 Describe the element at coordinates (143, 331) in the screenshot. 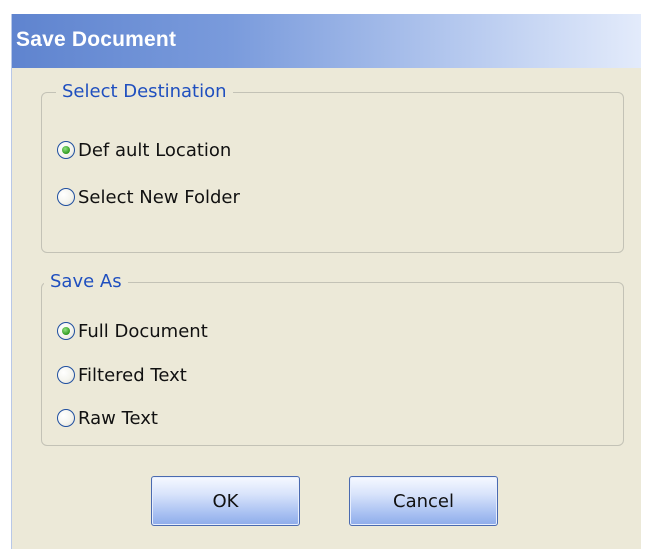

I see `radio-full-document-label: Full Document` at that location.